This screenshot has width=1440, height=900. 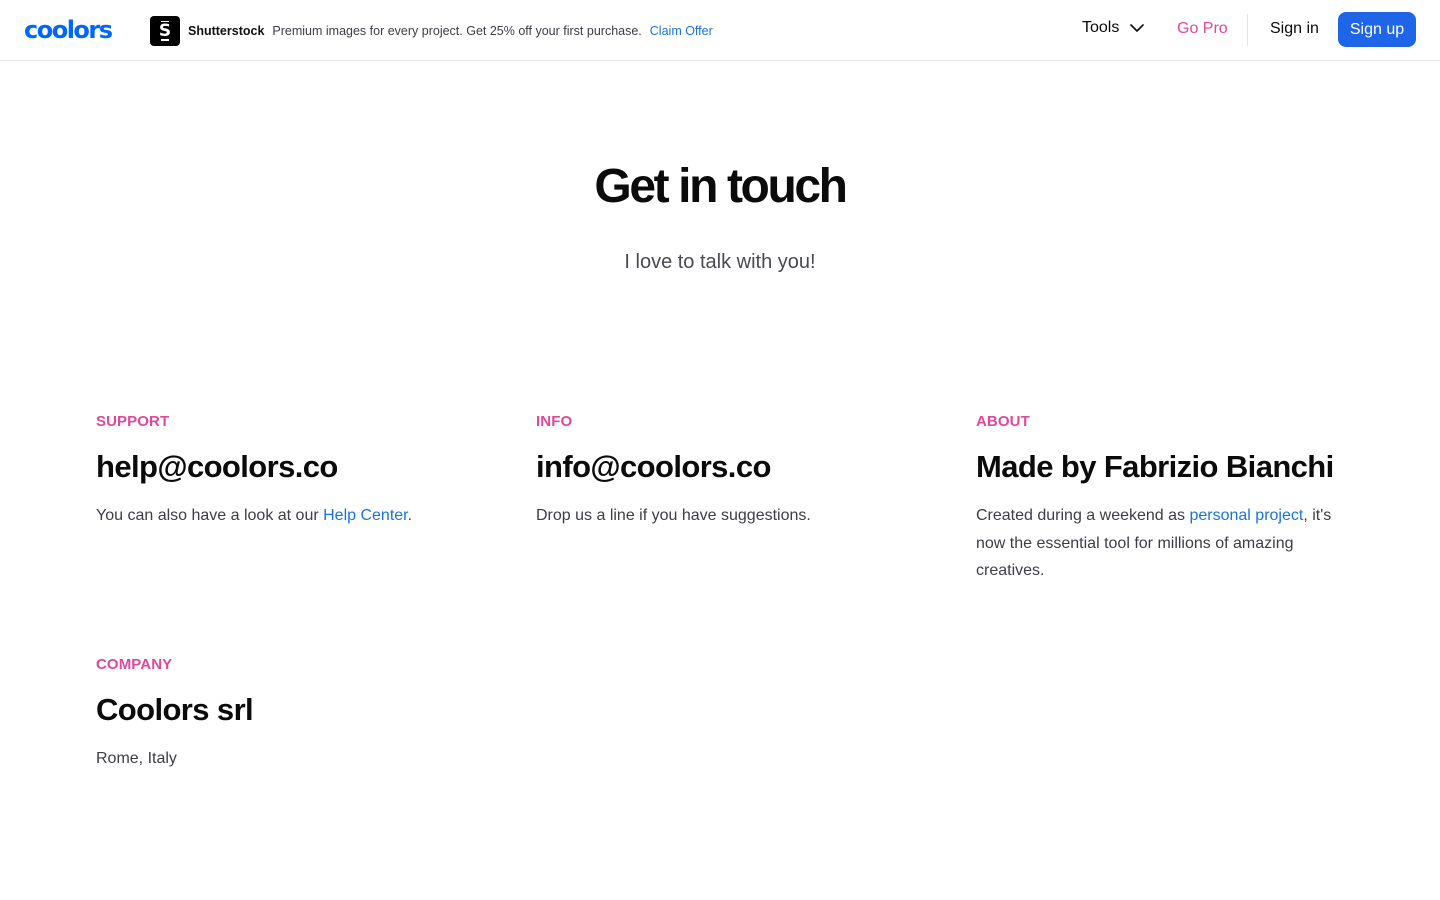 What do you see at coordinates (1137, 28) in the screenshot?
I see `chevron-down-icon` at bounding box center [1137, 28].